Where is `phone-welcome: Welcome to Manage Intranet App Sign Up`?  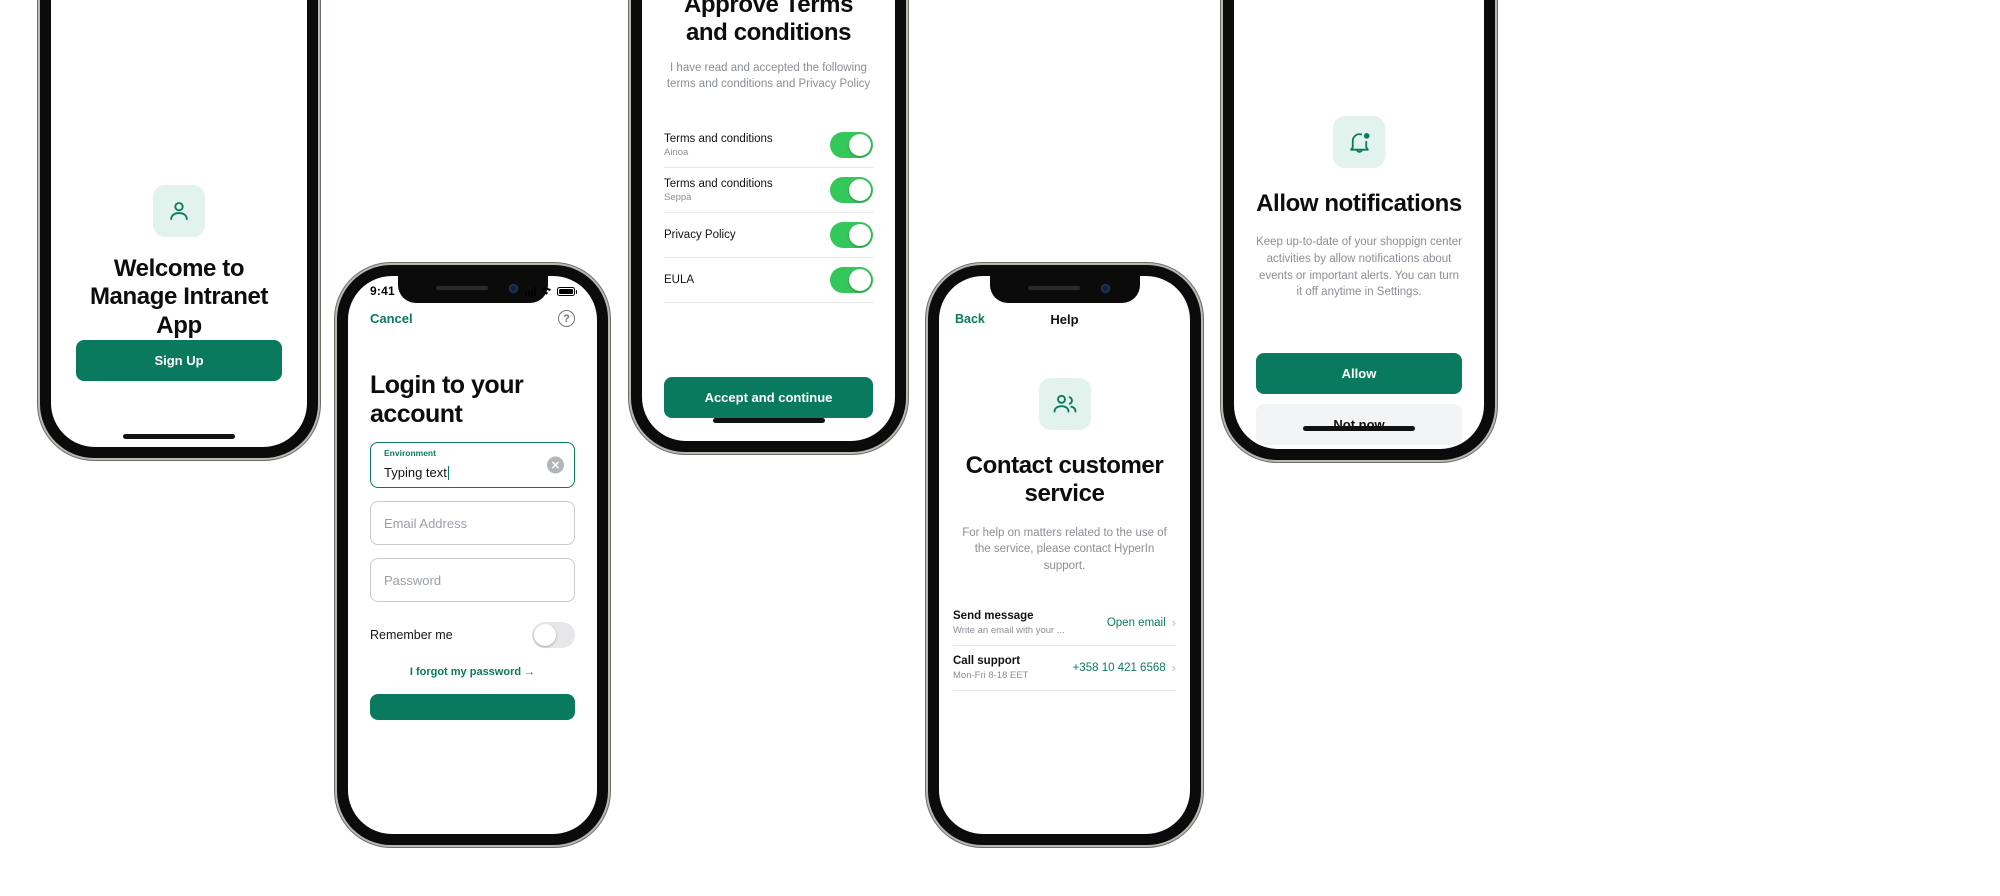
phone-welcome: Welcome to Manage Intranet App Sign Up is located at coordinates (179, 229).